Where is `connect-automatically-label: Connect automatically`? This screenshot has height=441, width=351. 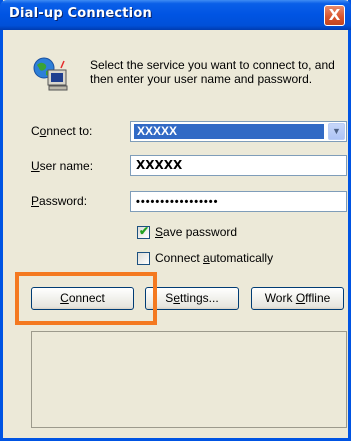
connect-automatically-label: Connect automatically is located at coordinates (214, 258).